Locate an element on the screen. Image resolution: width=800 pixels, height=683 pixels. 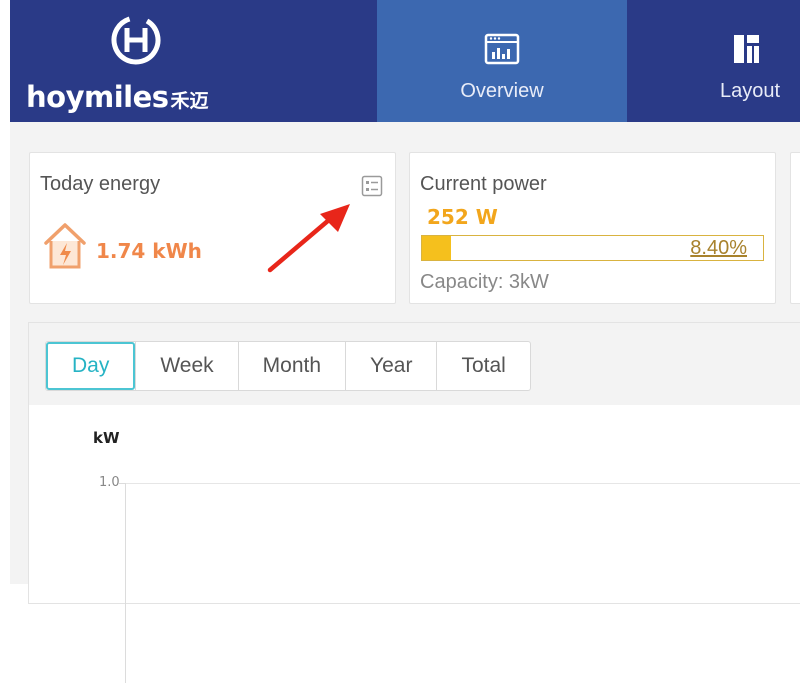
tab-layout: Layout is located at coordinates (750, 61).